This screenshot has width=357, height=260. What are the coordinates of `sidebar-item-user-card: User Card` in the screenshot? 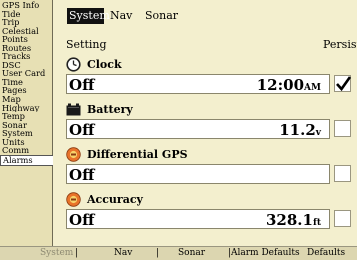 It's located at (26, 73).